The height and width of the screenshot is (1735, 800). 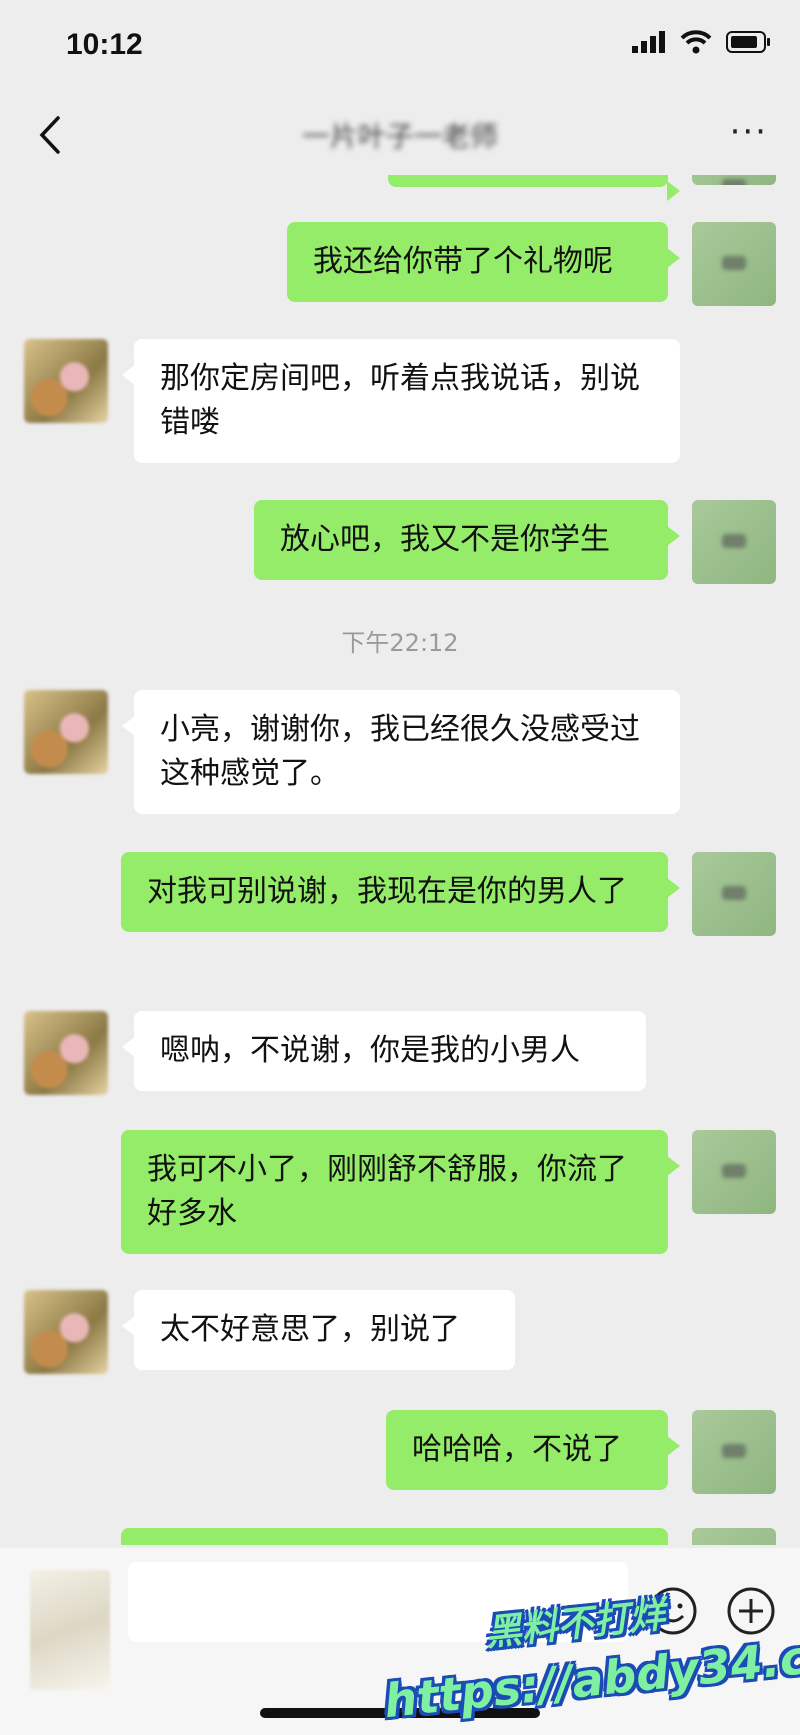 I want to click on wifi-icon, so click(x=696, y=42).